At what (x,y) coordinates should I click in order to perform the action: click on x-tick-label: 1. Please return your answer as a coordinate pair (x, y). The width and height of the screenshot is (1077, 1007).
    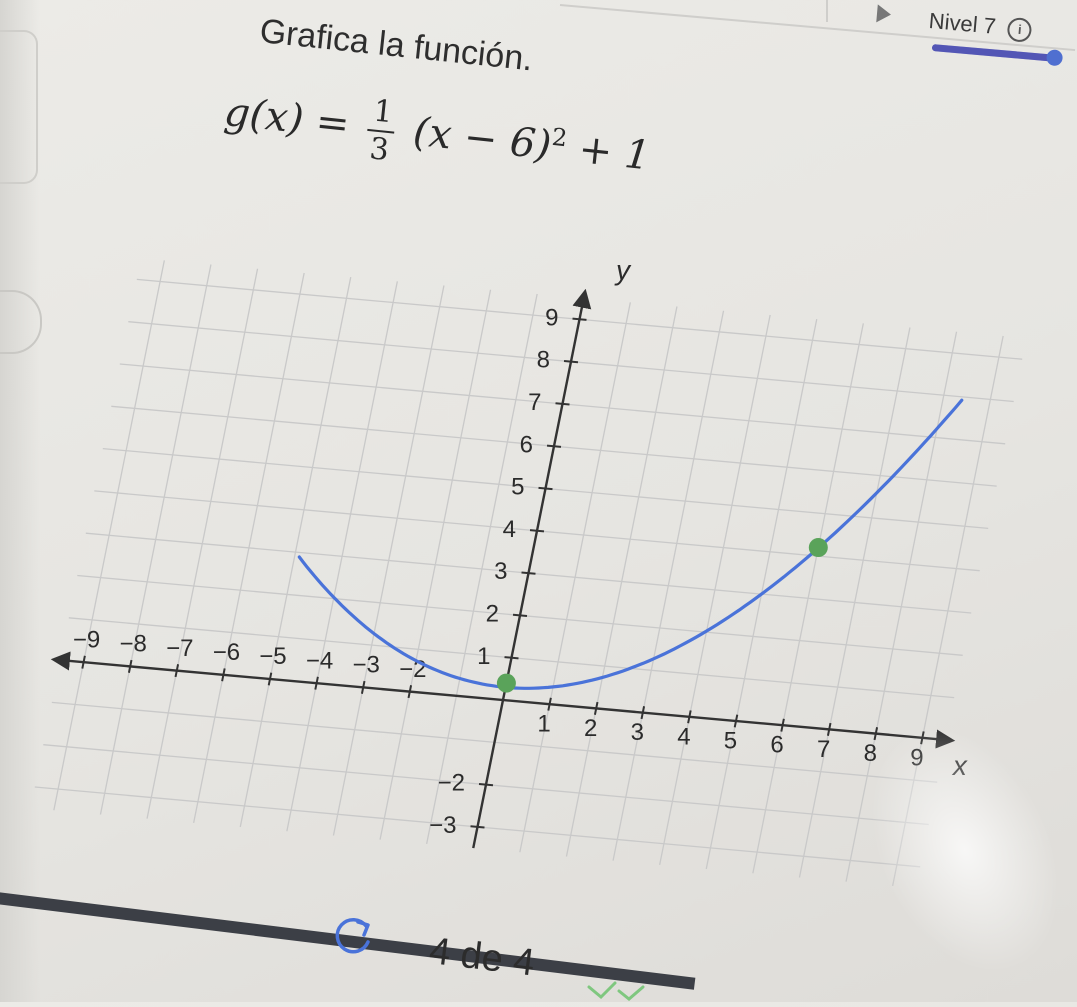
    Looking at the image, I should click on (543, 724).